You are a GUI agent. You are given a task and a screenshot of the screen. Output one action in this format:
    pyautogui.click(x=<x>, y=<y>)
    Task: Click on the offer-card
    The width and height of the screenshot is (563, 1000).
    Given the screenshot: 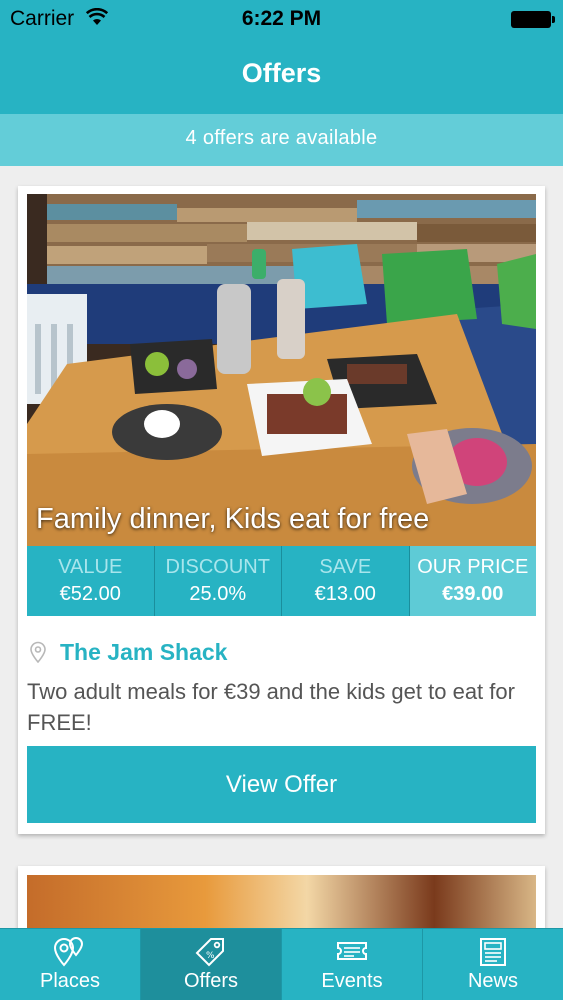 What is the action you would take?
    pyautogui.click(x=281, y=901)
    